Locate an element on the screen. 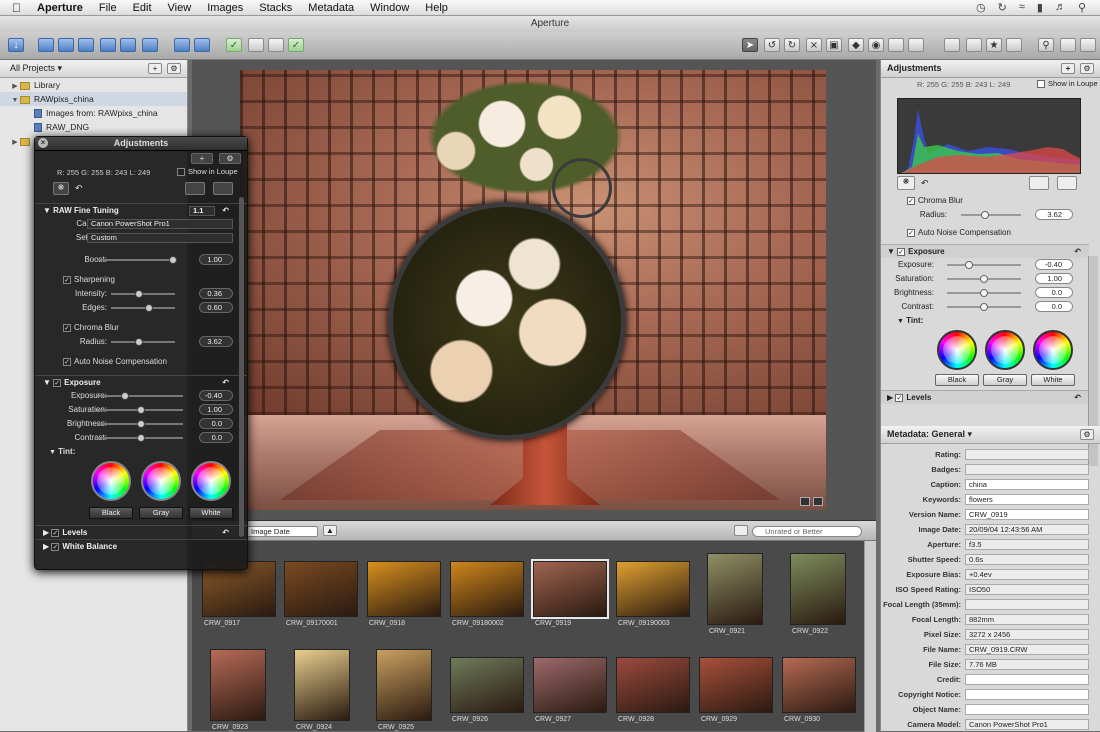  new-album-icon is located at coordinates (86, 45).